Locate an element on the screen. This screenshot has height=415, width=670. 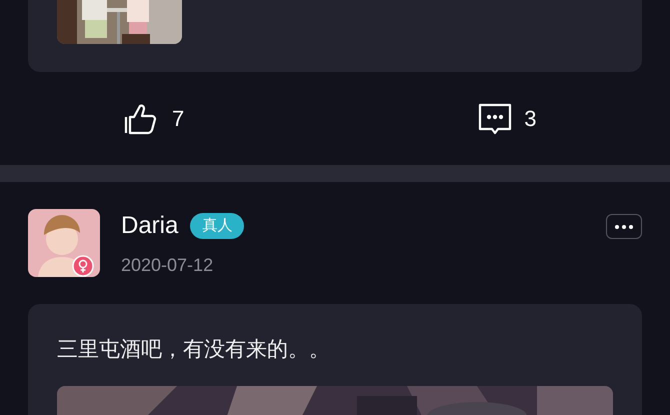
post-text: 三里屯酒吧，有没有来的。。 is located at coordinates (194, 350).